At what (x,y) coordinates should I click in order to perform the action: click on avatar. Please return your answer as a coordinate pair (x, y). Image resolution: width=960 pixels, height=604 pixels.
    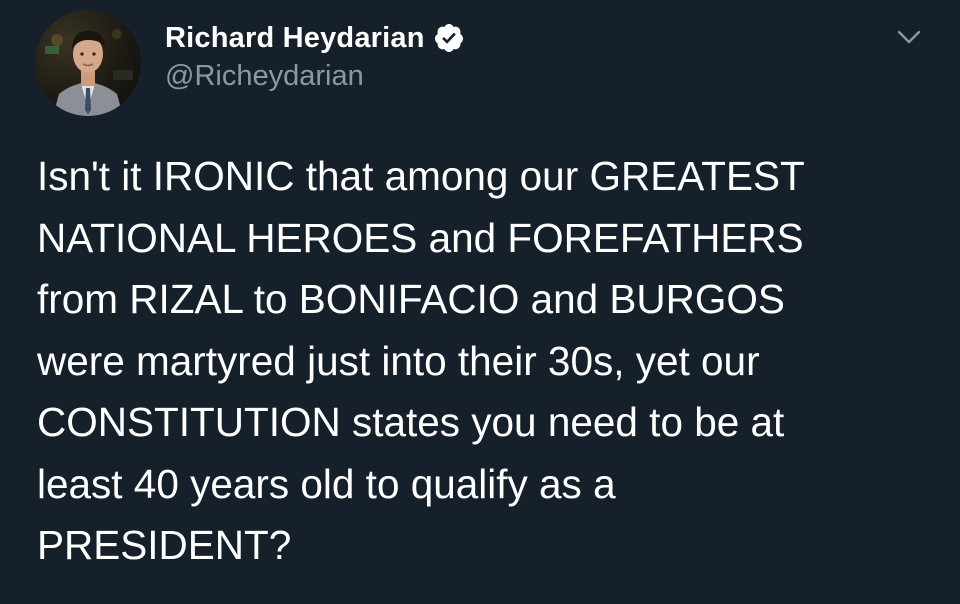
    Looking at the image, I should click on (88, 63).